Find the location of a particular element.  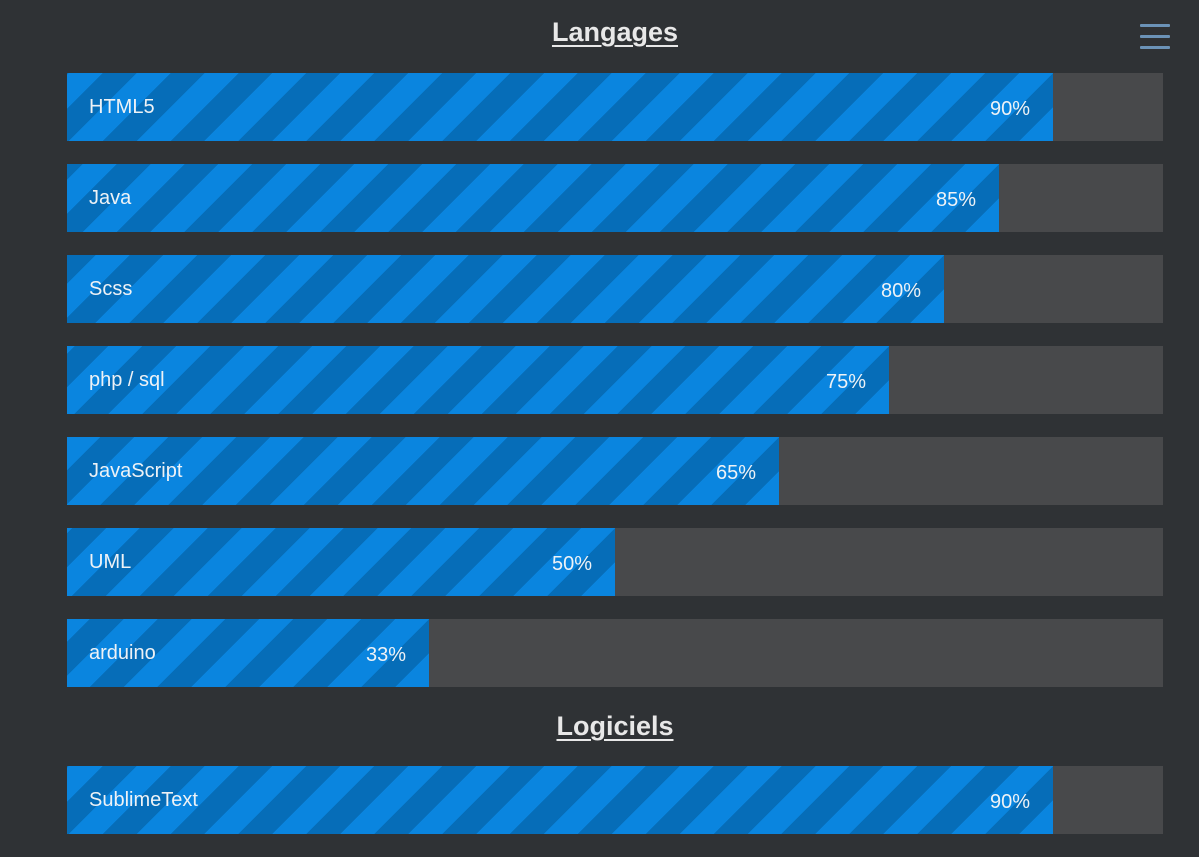

skill-bar: Java 85% is located at coordinates (615, 198).